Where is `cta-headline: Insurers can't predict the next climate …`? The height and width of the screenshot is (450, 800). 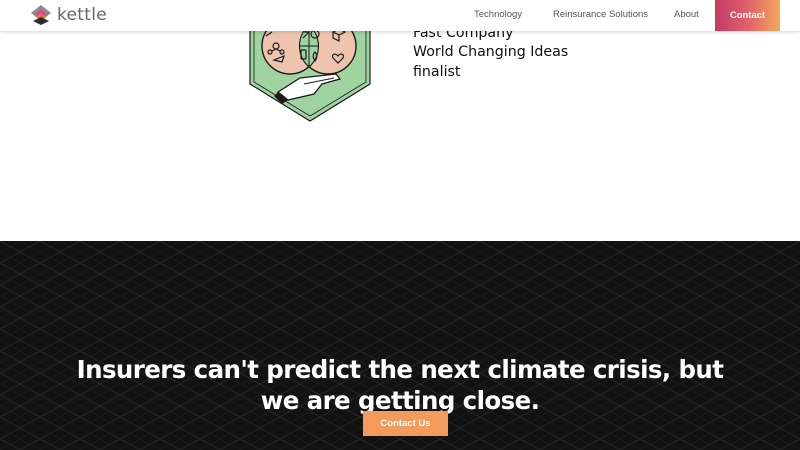 cta-headline: Insurers can't predict the next climate … is located at coordinates (400, 385).